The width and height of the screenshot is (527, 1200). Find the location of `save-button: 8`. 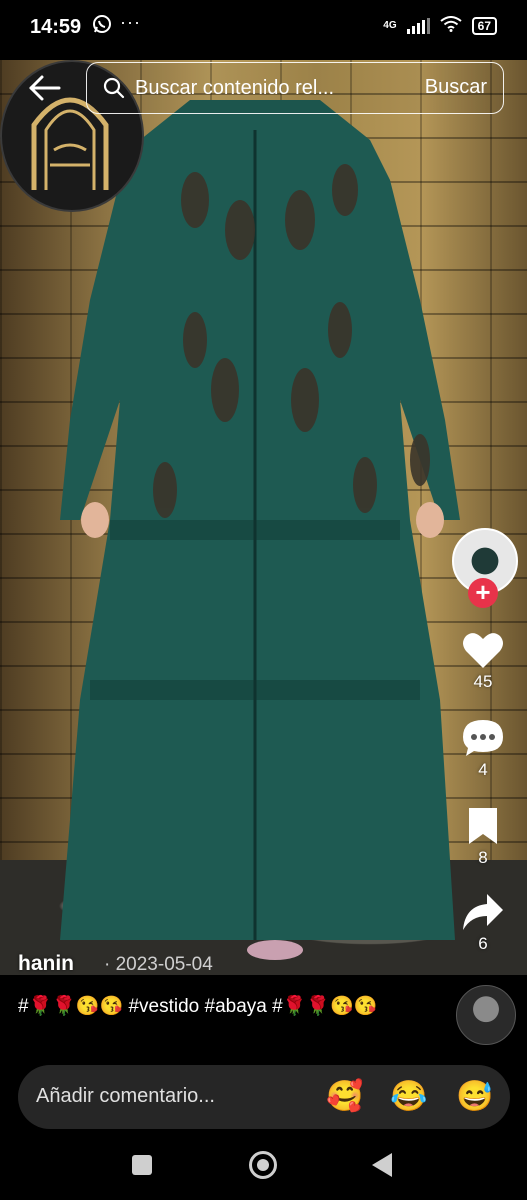

save-button: 8 is located at coordinates (483, 837).